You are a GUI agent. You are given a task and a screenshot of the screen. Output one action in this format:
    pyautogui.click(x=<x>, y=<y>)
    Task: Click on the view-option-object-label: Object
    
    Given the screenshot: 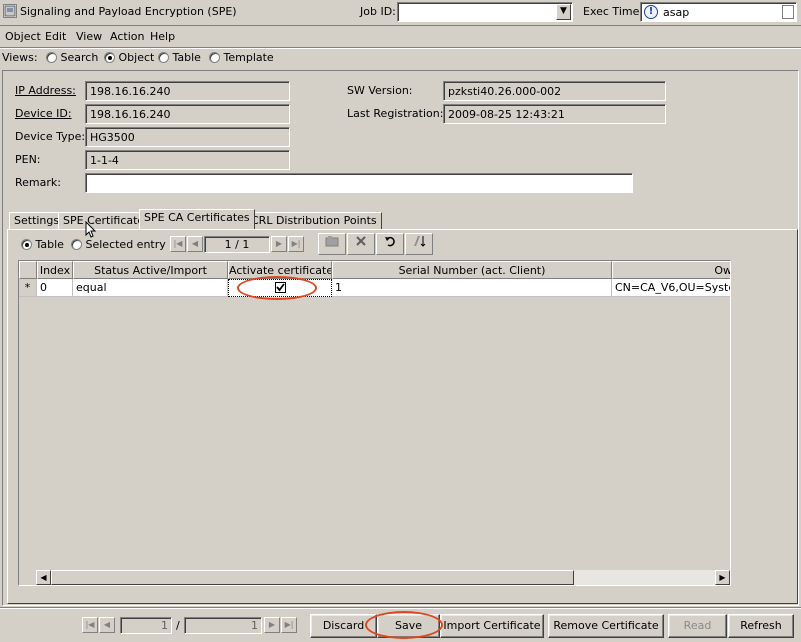 What is the action you would take?
    pyautogui.click(x=136, y=57)
    